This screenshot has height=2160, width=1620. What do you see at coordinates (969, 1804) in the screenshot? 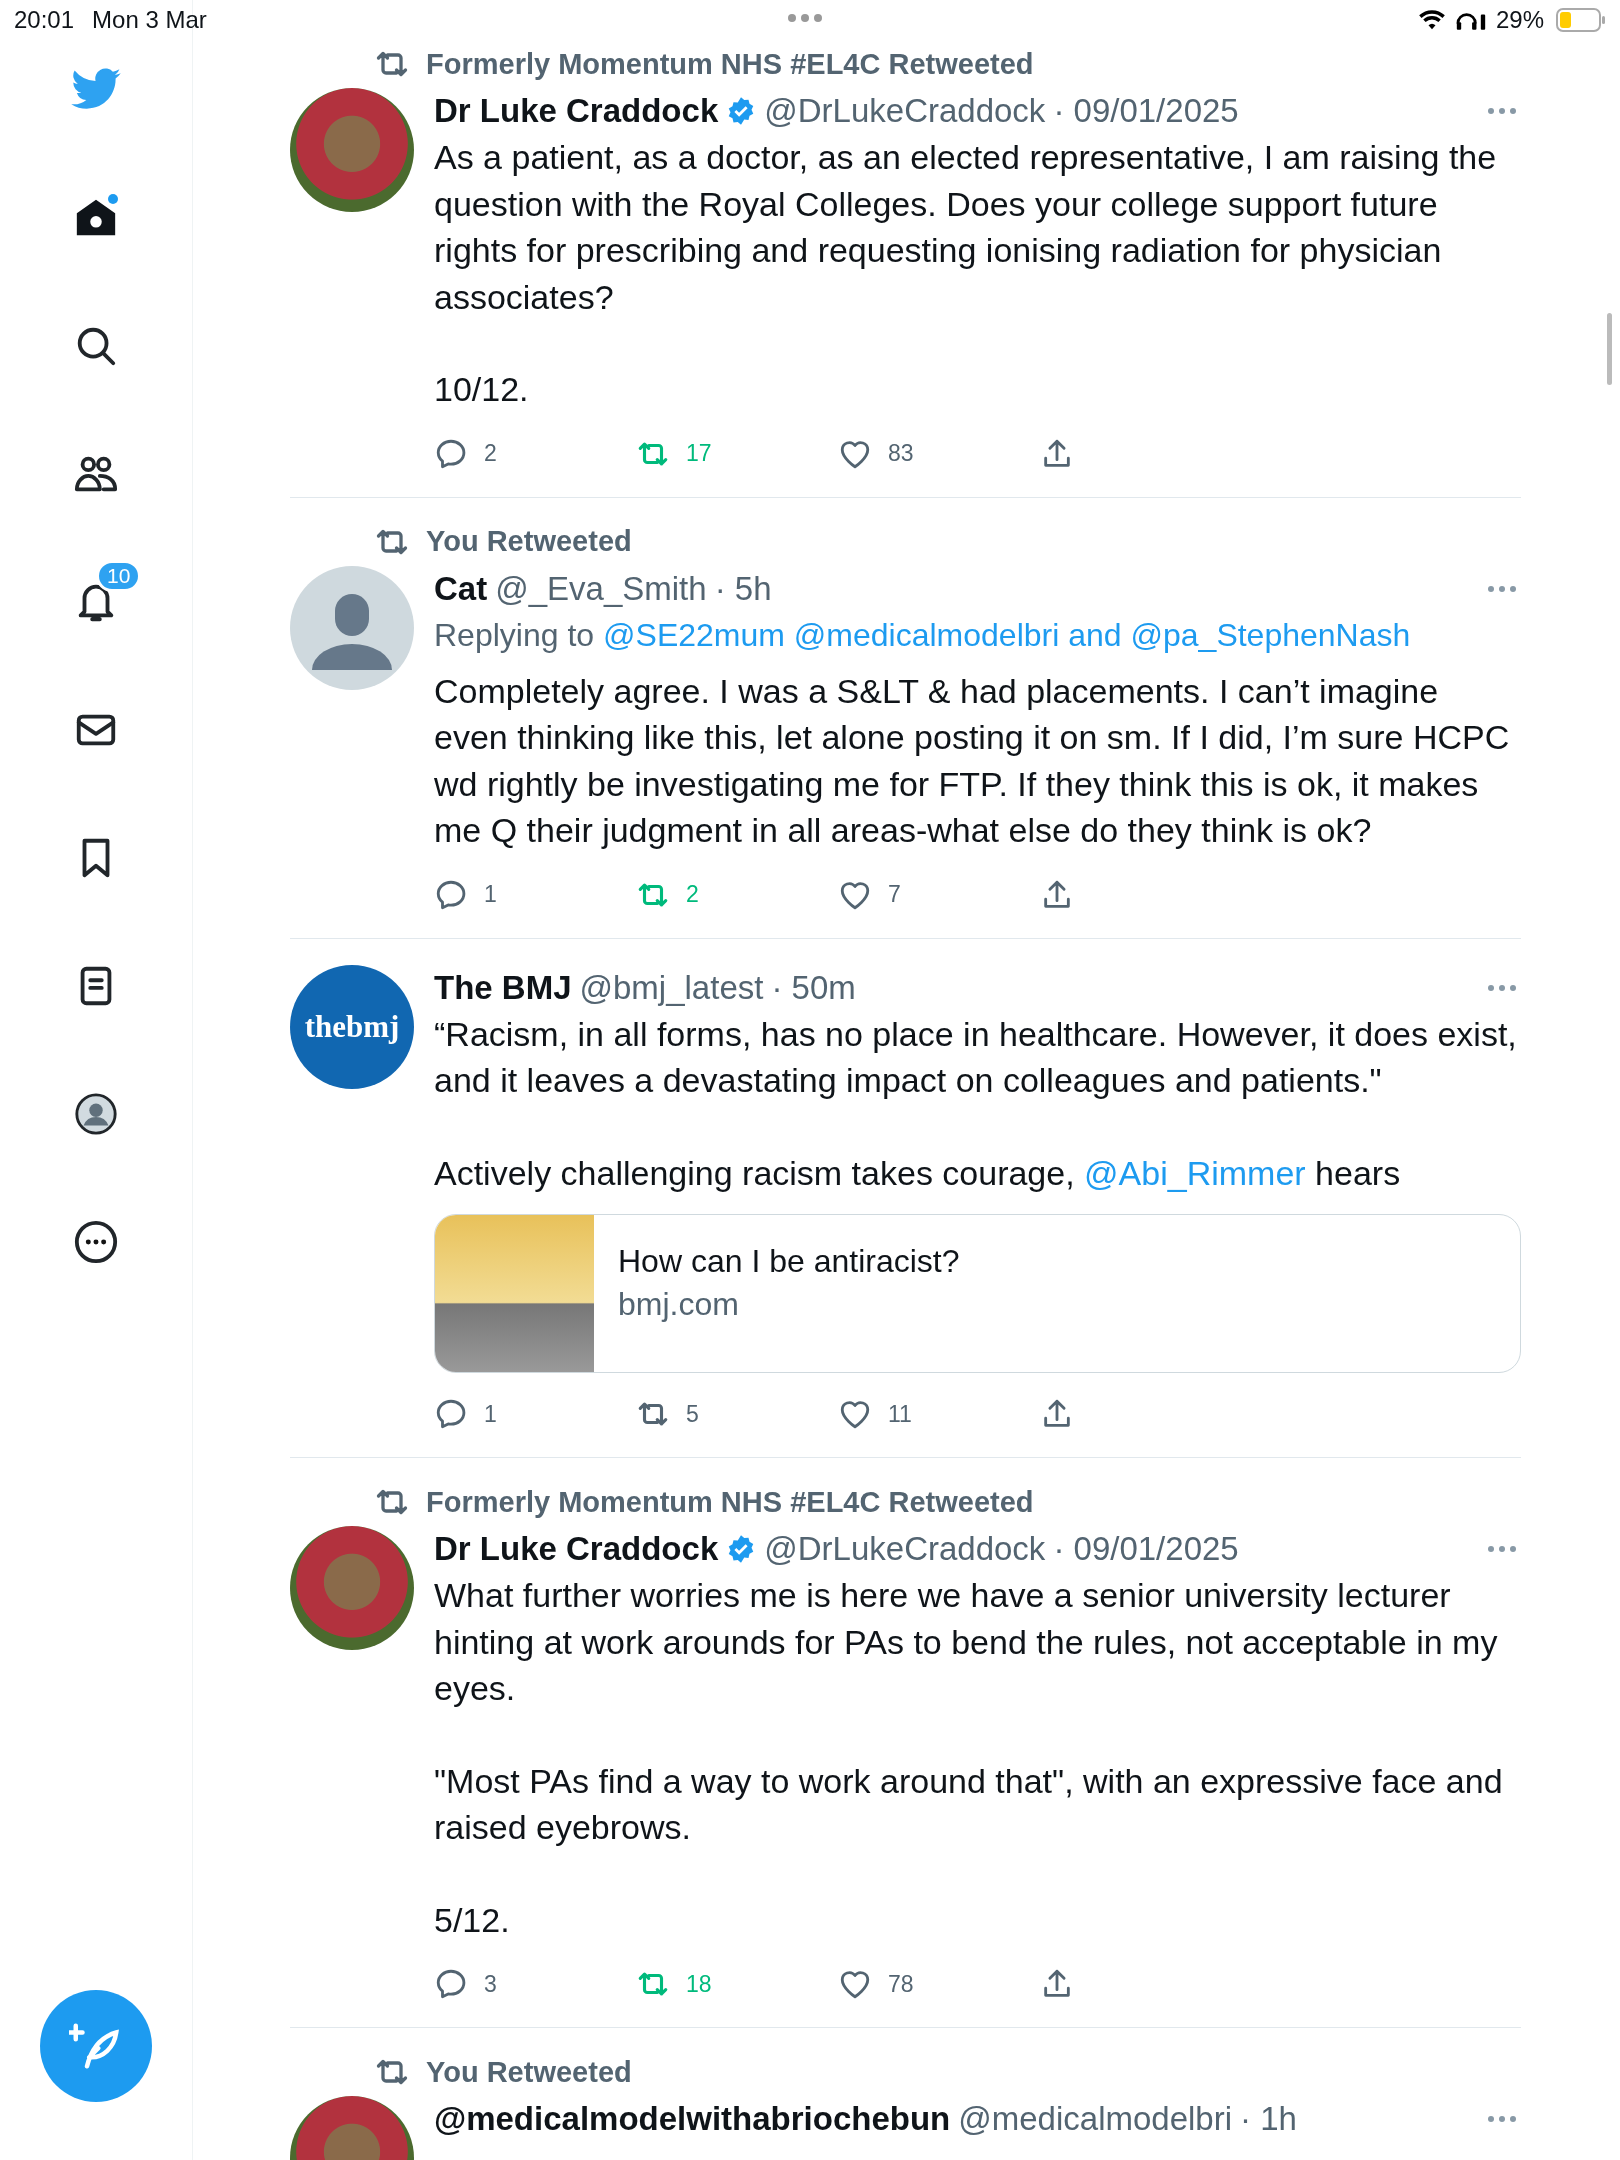
I see `tweet-text: "Most PAs find a way to work around that", with an expressive face and raised eyebrows.` at bounding box center [969, 1804].